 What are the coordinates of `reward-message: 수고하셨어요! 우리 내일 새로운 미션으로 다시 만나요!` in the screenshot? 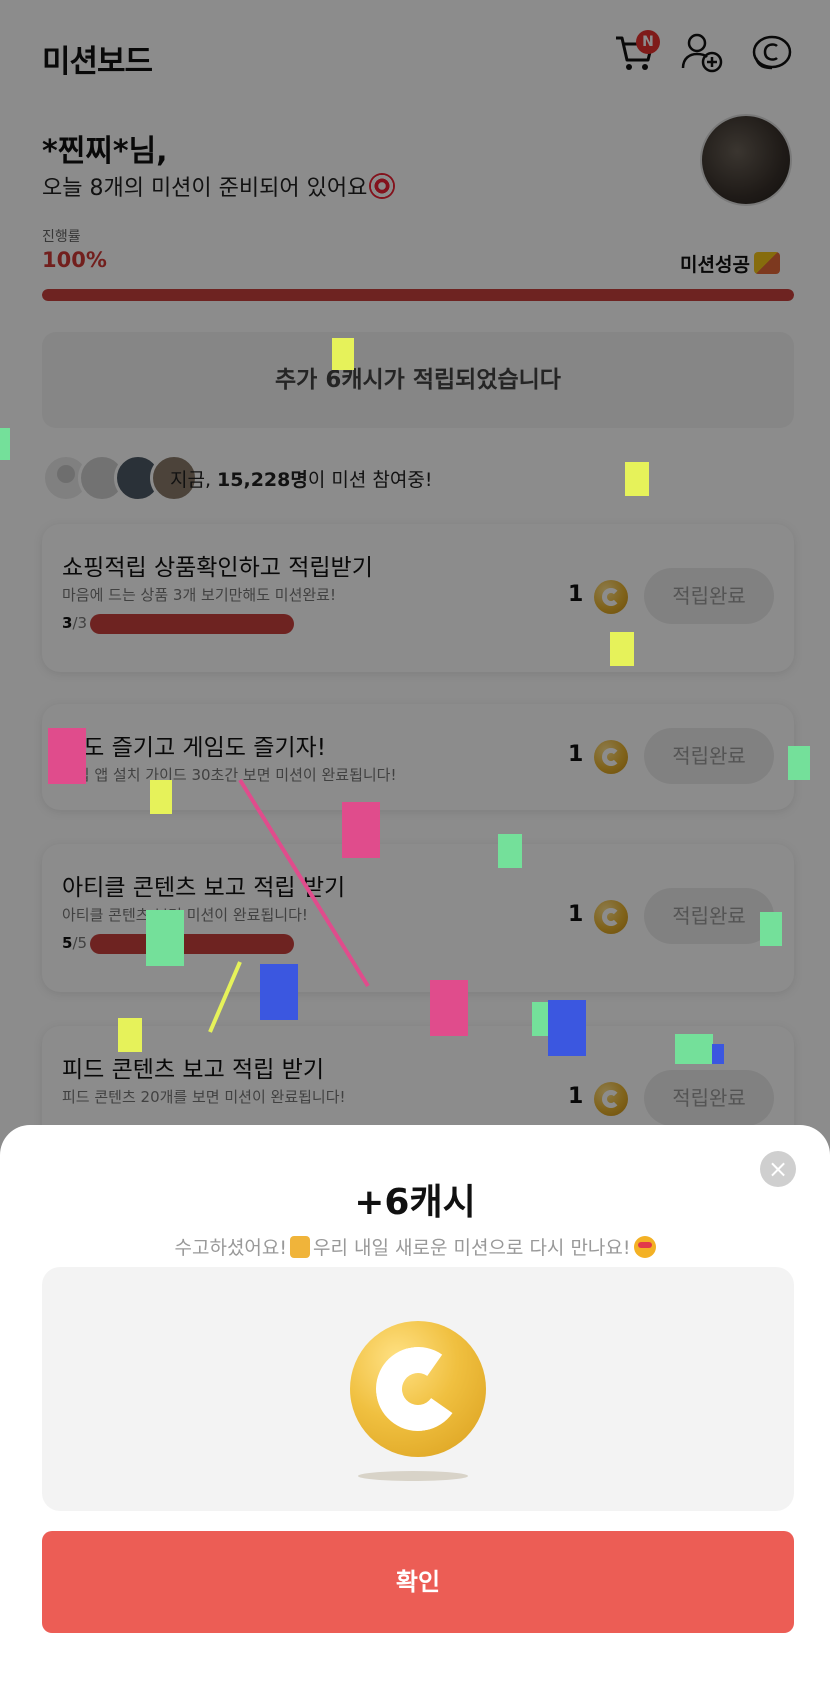 It's located at (415, 1246).